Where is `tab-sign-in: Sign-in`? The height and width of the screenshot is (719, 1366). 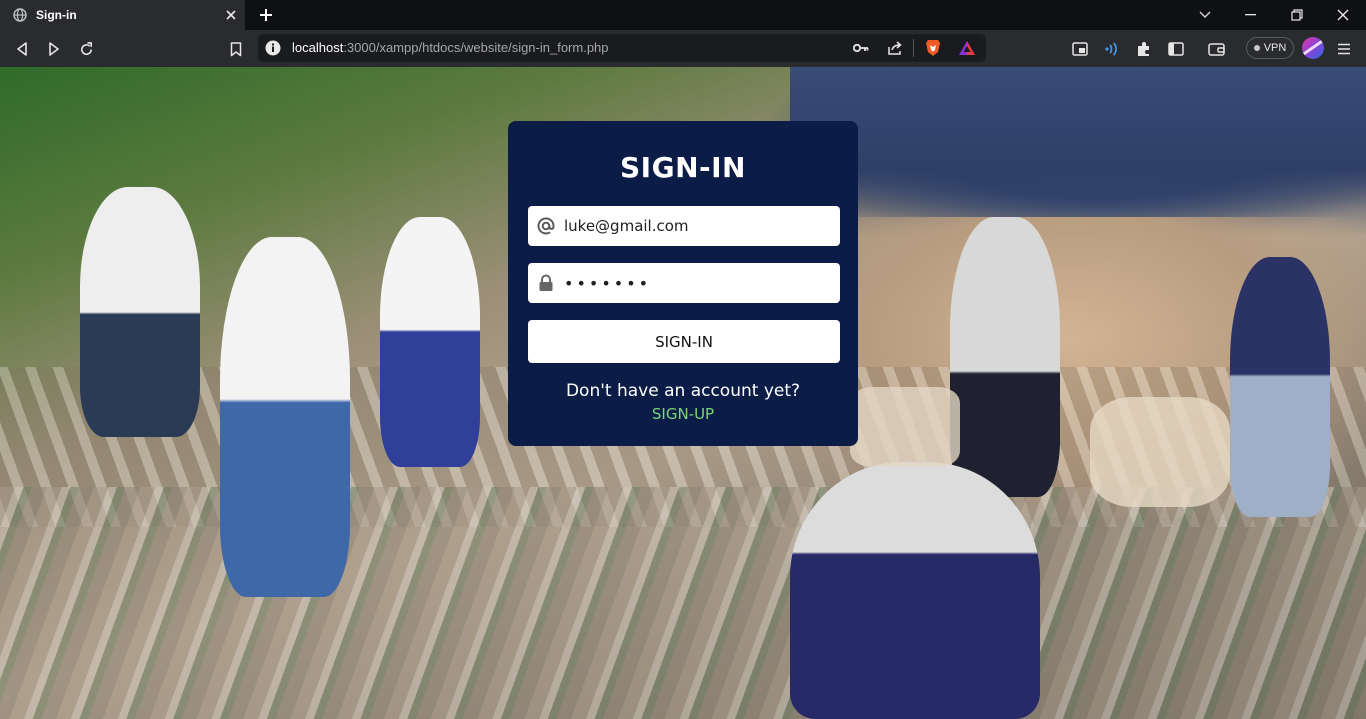
tab-sign-in: Sign-in is located at coordinates (122, 15).